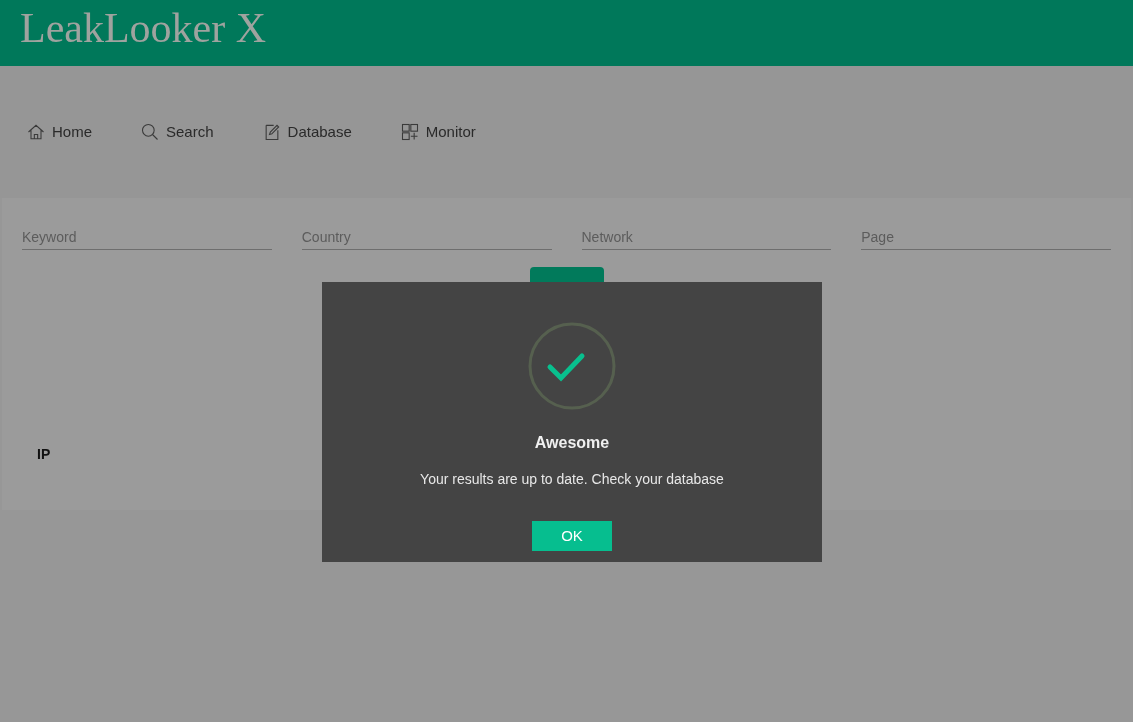 This screenshot has height=722, width=1133. I want to click on search-field: Network, so click(706, 237).